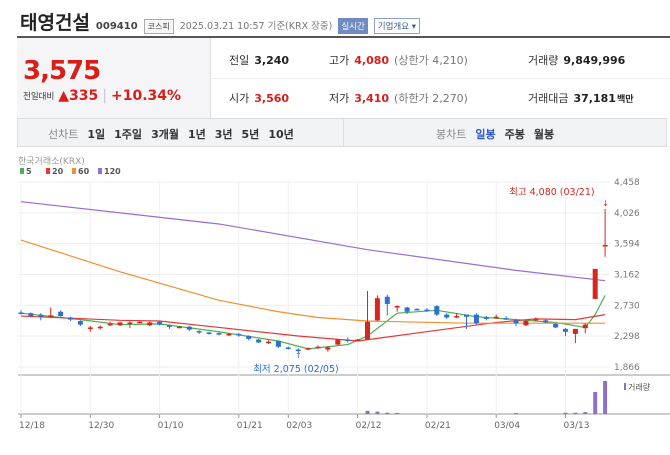 This screenshot has width=670, height=455. Describe the element at coordinates (116, 26) in the screenshot. I see `stock-code: 009410` at that location.